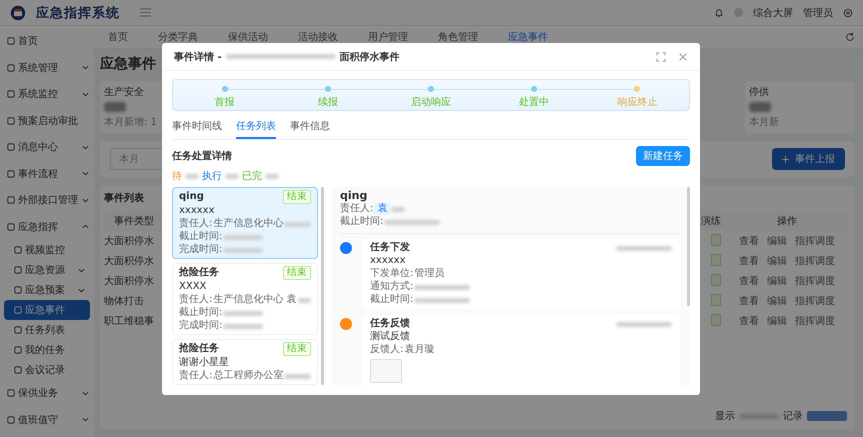  What do you see at coordinates (134, 221) in the screenshot?
I see `column-header: 事件类型` at bounding box center [134, 221].